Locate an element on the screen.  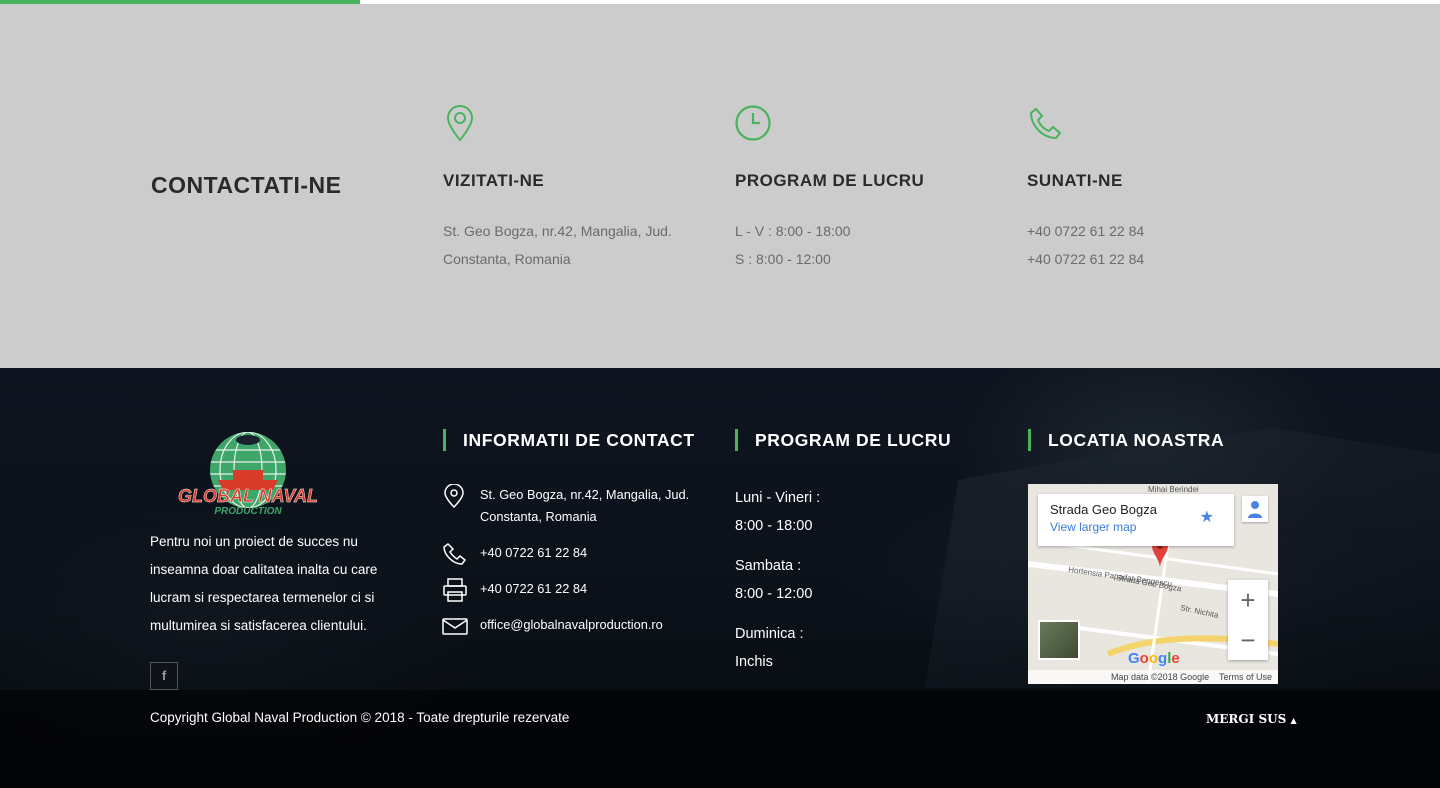
star-icon: ★ is located at coordinates (1207, 517).